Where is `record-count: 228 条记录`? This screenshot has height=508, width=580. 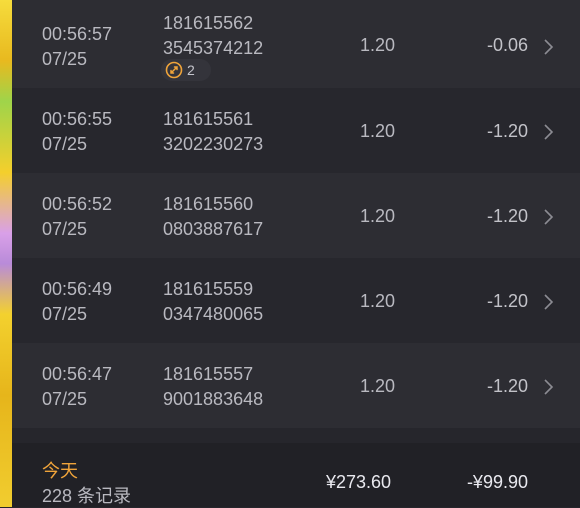 record-count: 228 条记录 is located at coordinates (87, 496).